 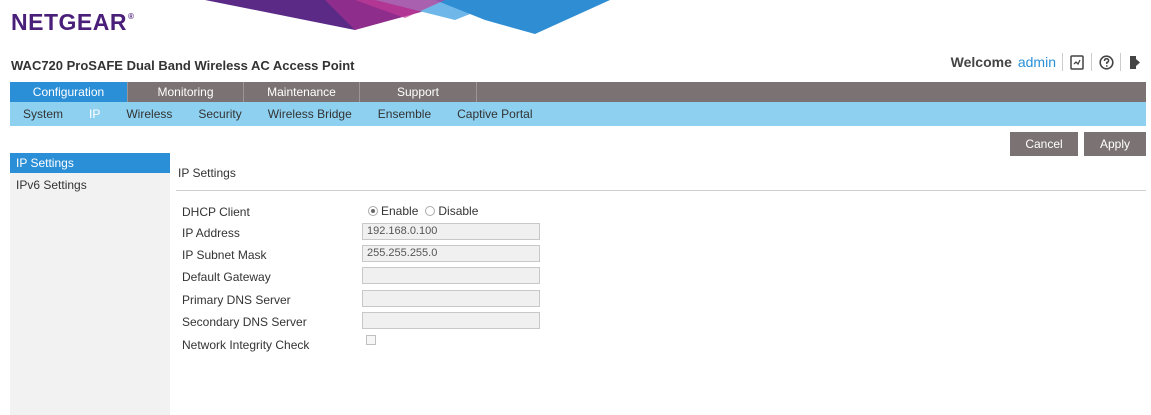 I want to click on default-gateway-field, so click(x=451, y=275).